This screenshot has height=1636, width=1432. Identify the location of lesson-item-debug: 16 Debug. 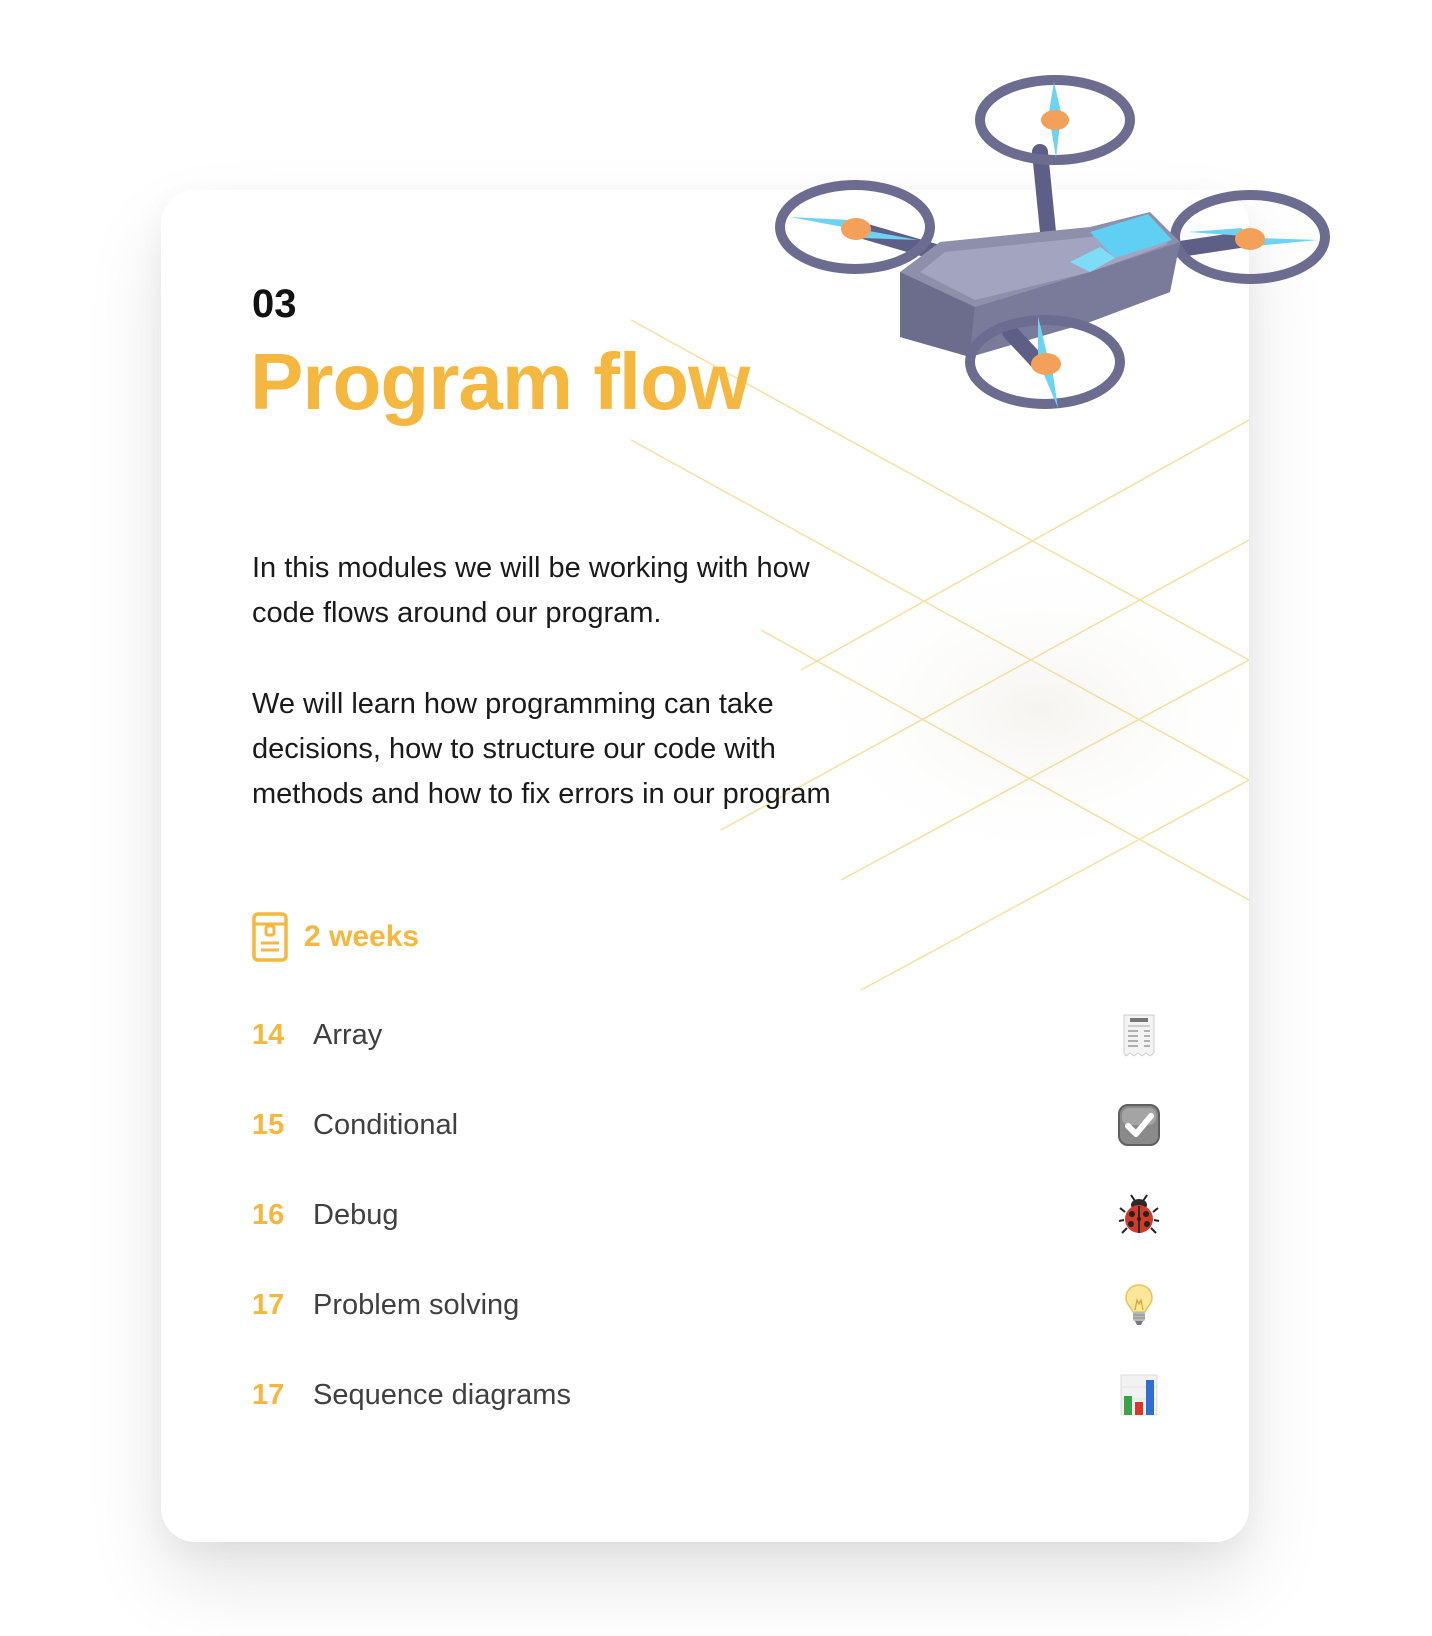
(707, 1215).